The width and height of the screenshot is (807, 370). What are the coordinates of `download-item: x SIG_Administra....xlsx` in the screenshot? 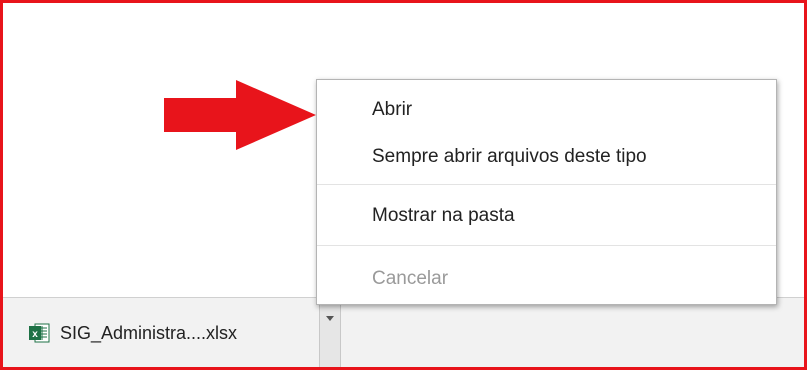 It's located at (165, 333).